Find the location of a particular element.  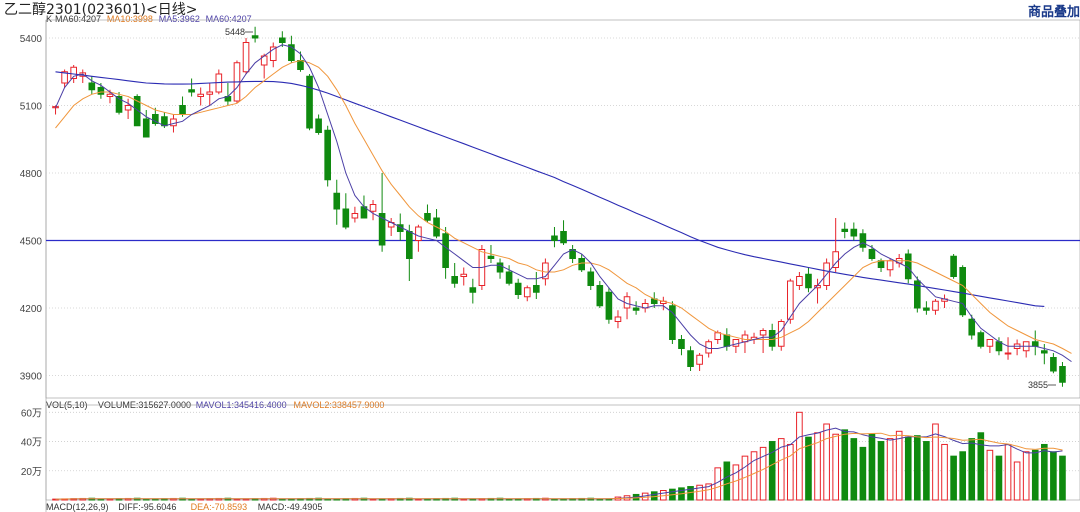

price-tick-label: 3900 is located at coordinates (31, 377).